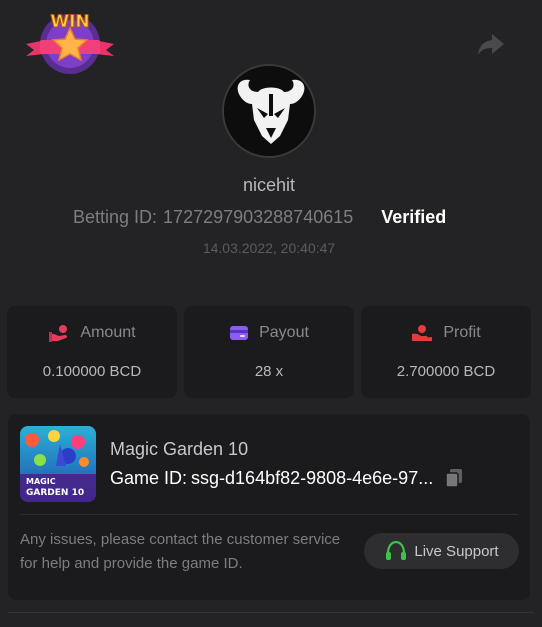 This screenshot has width=542, height=627. What do you see at coordinates (269, 352) in the screenshot?
I see `payout-card: Payout 28 x` at bounding box center [269, 352].